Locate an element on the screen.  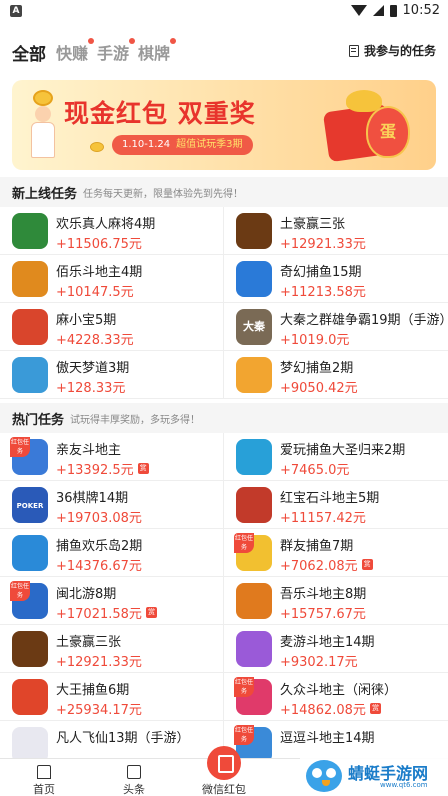
task-name: 闽北游8期 is located at coordinates (86, 594).